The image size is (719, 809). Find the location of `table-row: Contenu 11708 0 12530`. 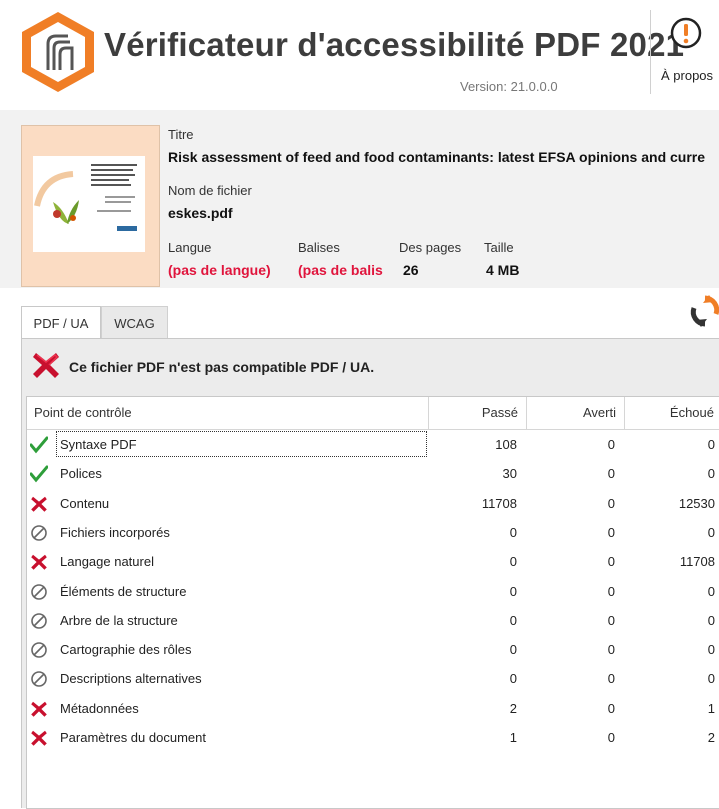

table-row: Contenu 11708 0 12530 is located at coordinates (373, 503).